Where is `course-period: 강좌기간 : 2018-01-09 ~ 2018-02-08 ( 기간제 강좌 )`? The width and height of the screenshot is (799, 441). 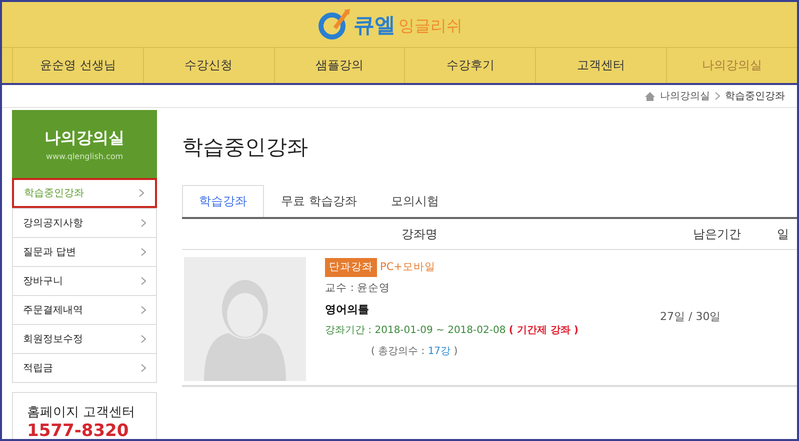 course-period: 강좌기간 : 2018-01-09 ~ 2018-02-08 ( 기간제 강좌 ) is located at coordinates (452, 331).